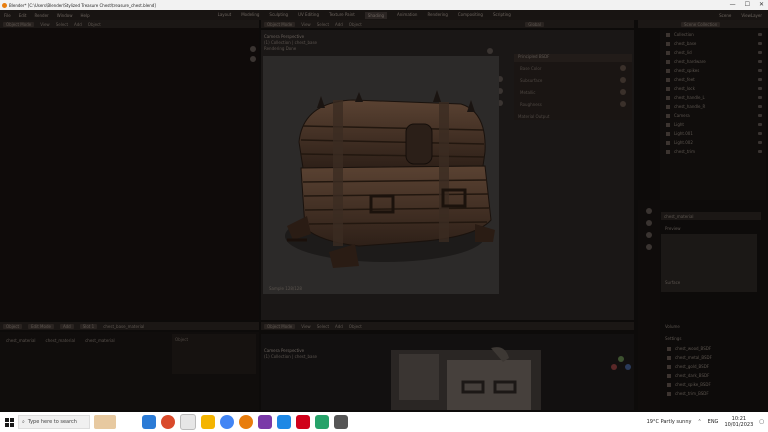 Image resolution: width=768 pixels, height=432 pixels. Describe the element at coordinates (88, 326) in the screenshot. I see `bottom-slot-dropdown: Slot 1` at that location.